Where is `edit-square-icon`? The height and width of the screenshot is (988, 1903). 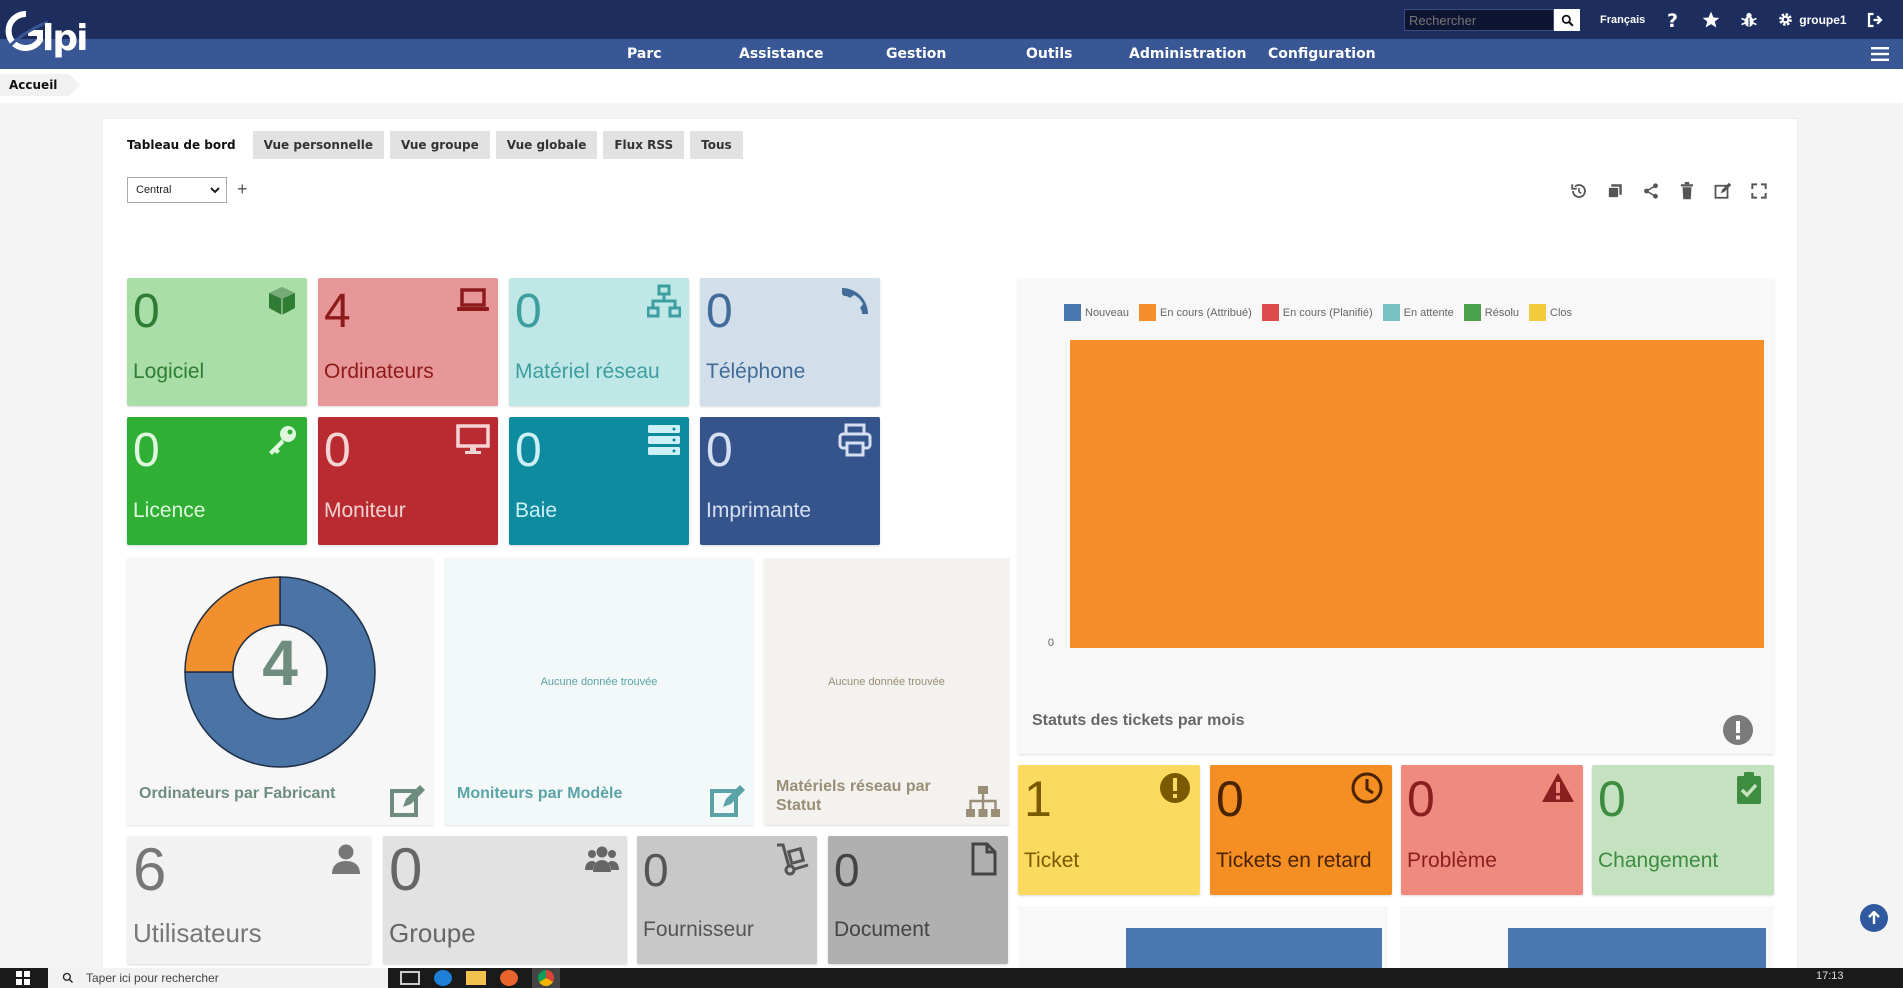 edit-square-icon is located at coordinates (407, 801).